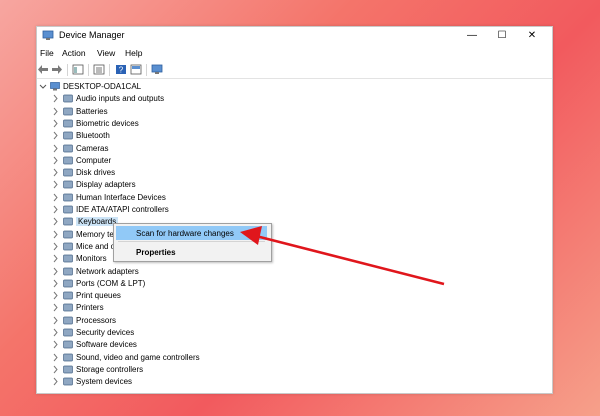 Image resolution: width=600 pixels, height=416 pixels. What do you see at coordinates (57, 69) in the screenshot?
I see `forward-arrow-icon` at bounding box center [57, 69].